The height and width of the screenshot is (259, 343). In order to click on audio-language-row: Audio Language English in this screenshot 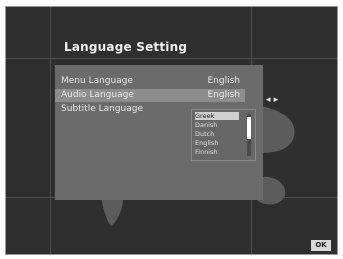, I will do `click(150, 95)`.